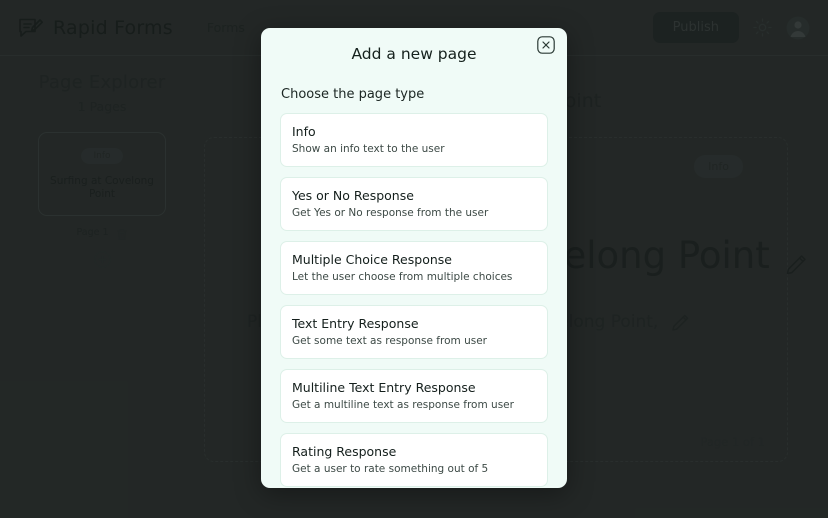  I want to click on modal-title: Add a new page, so click(414, 54).